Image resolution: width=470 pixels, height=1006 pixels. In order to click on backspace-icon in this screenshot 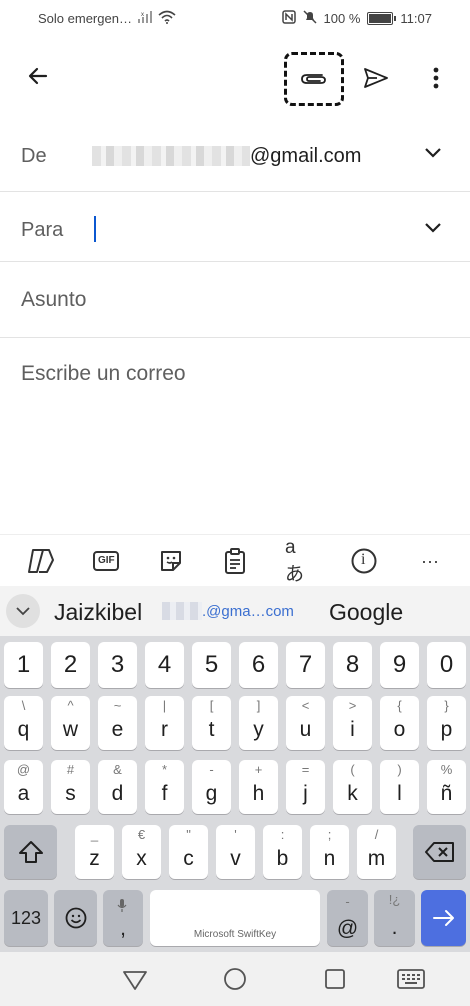, I will do `click(439, 852)`.